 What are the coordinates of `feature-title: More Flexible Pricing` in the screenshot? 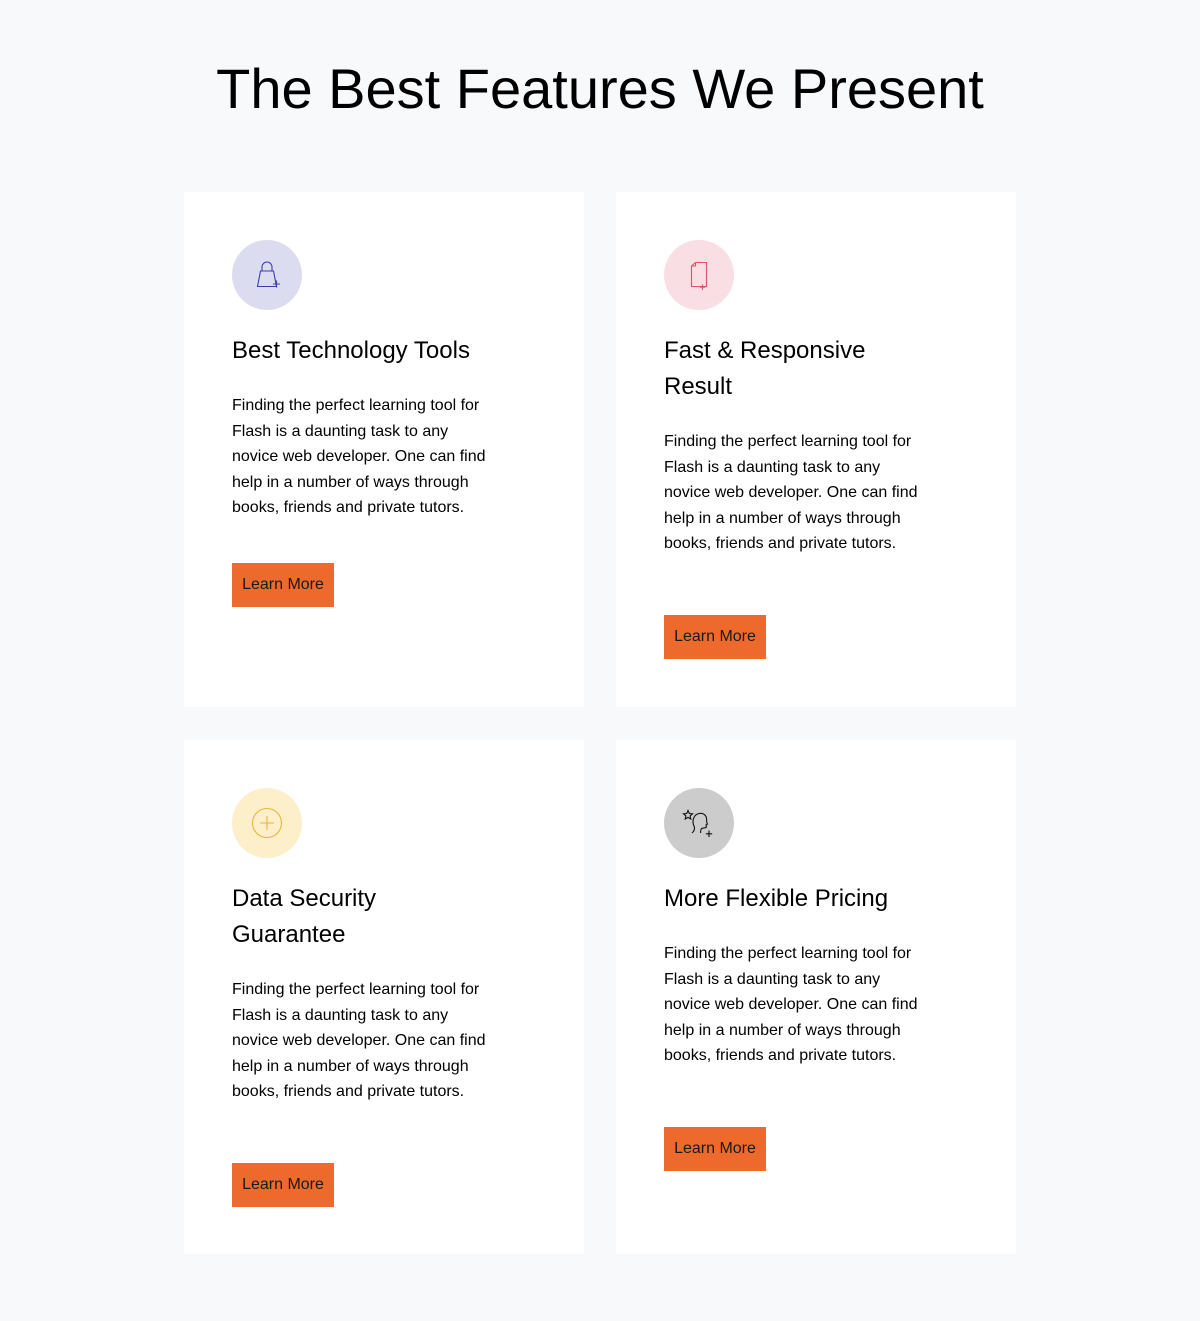 It's located at (776, 898).